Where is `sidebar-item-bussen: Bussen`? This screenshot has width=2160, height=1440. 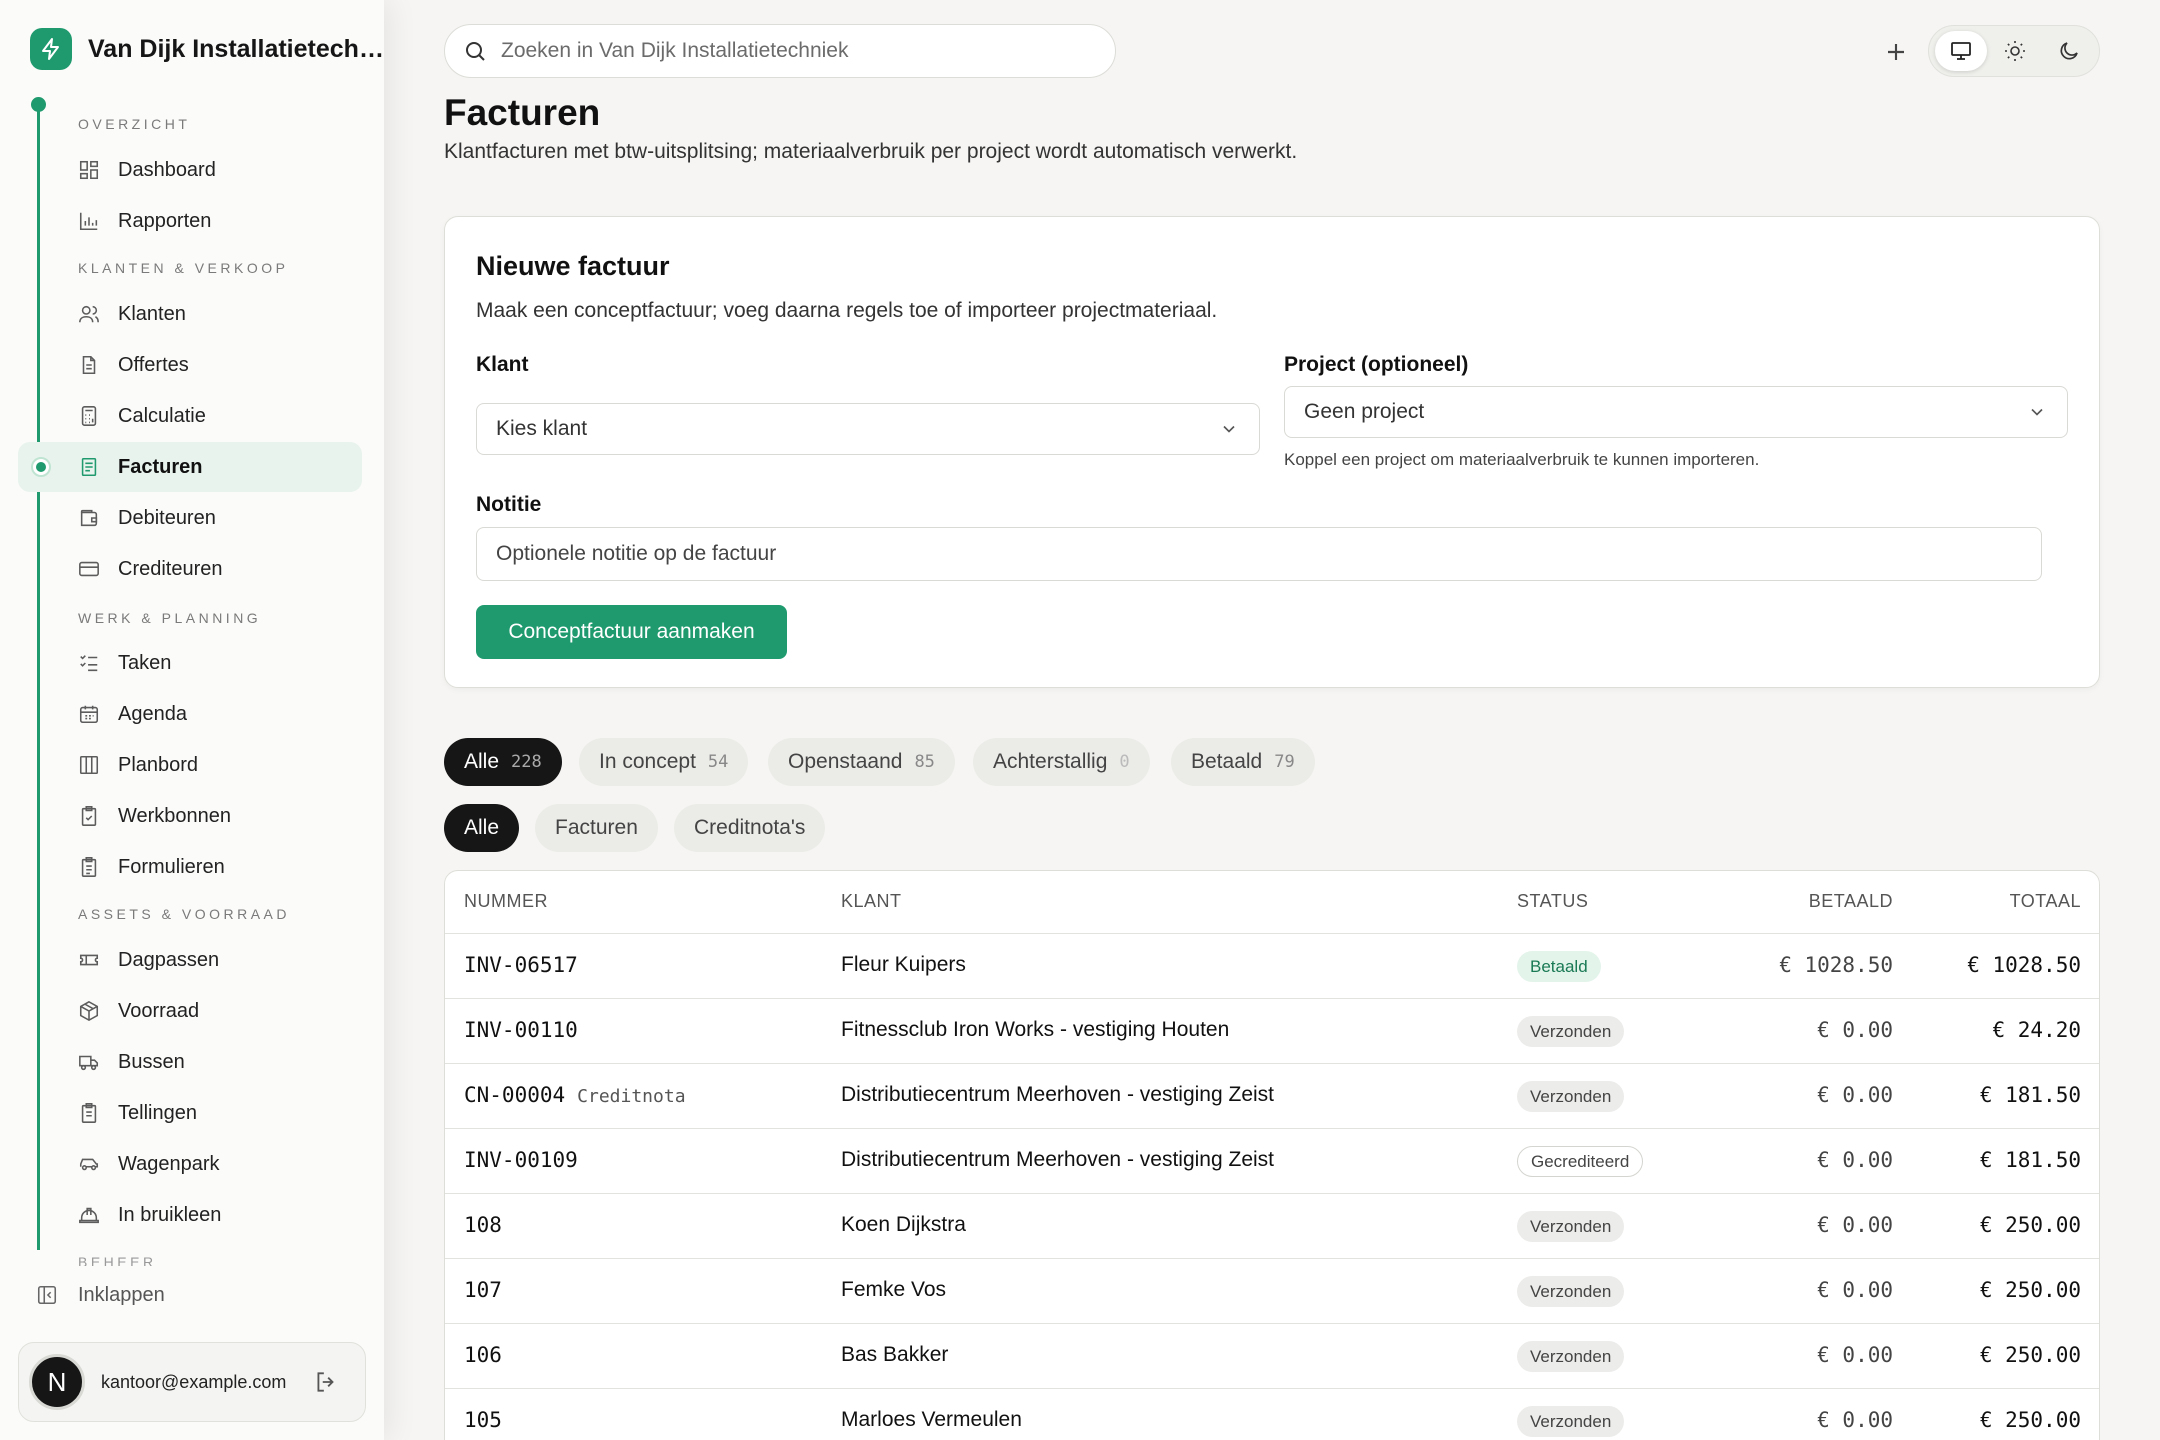
sidebar-item-bussen: Bussen is located at coordinates (190, 1062).